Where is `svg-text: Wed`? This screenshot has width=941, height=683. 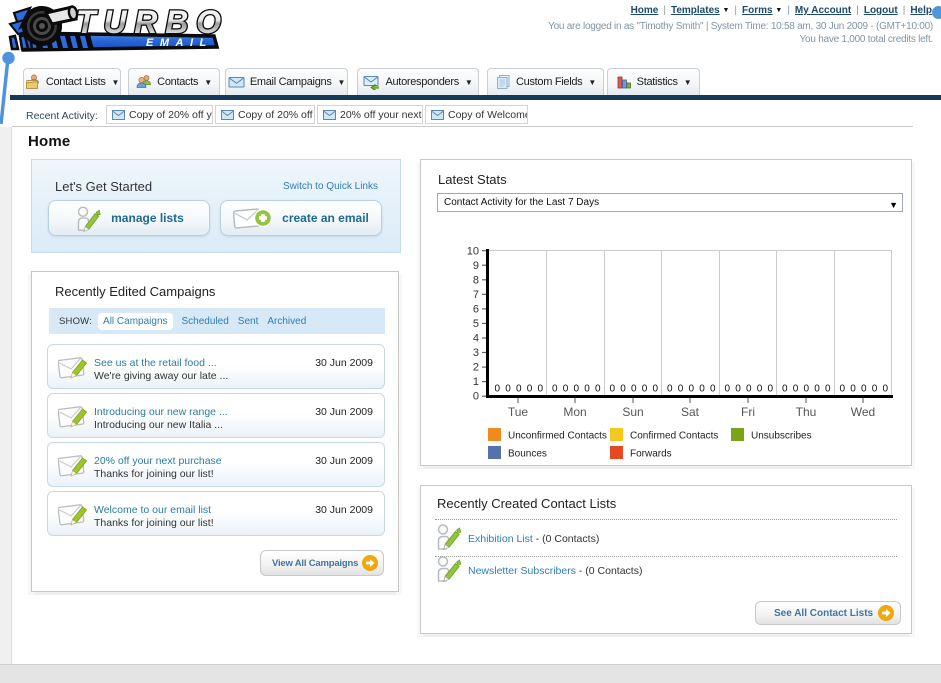 svg-text: Wed is located at coordinates (863, 412).